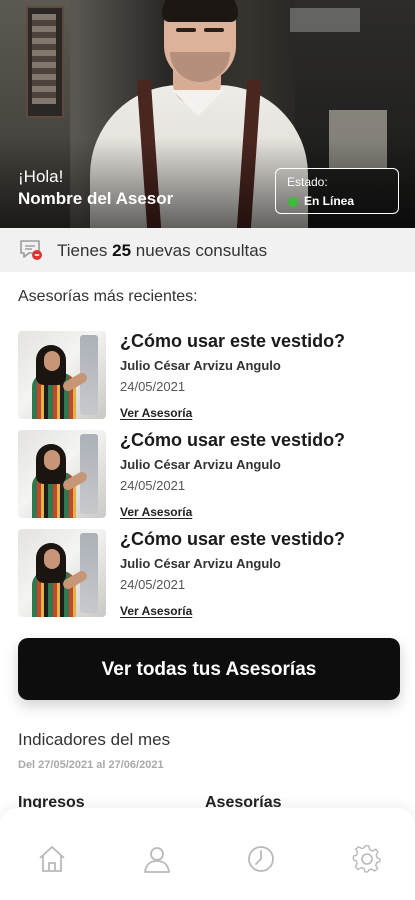 The width and height of the screenshot is (415, 900). I want to click on hero-background-poster, so click(45, 62).